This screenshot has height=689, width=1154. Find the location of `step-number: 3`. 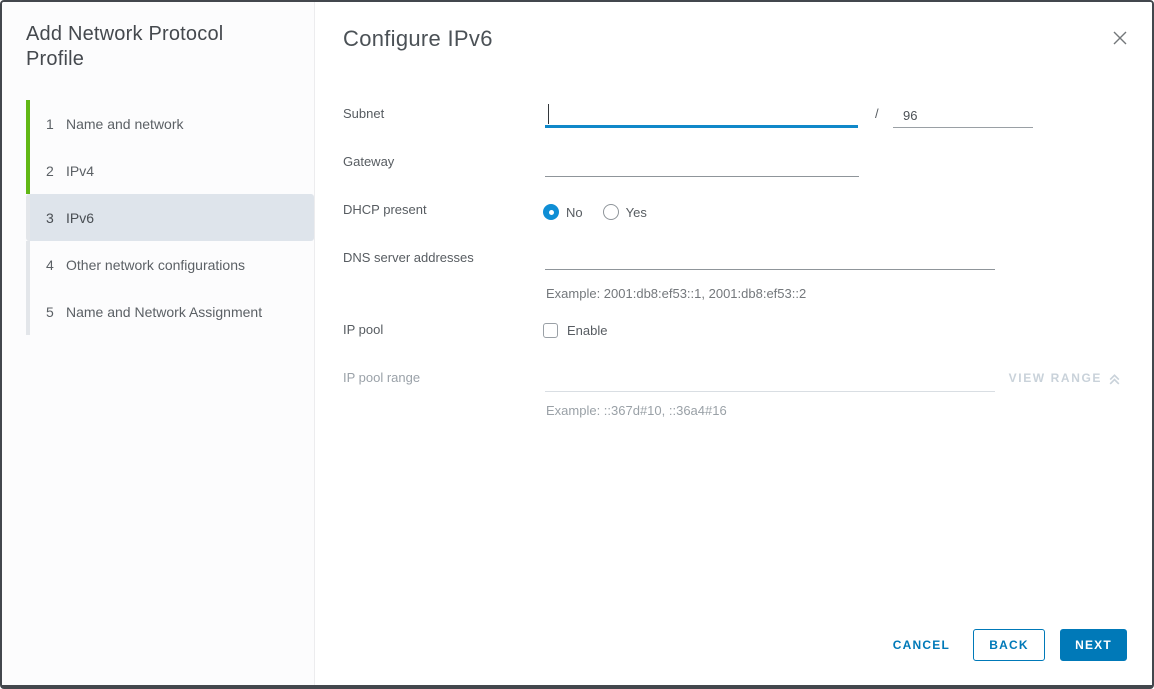

step-number: 3 is located at coordinates (50, 217).